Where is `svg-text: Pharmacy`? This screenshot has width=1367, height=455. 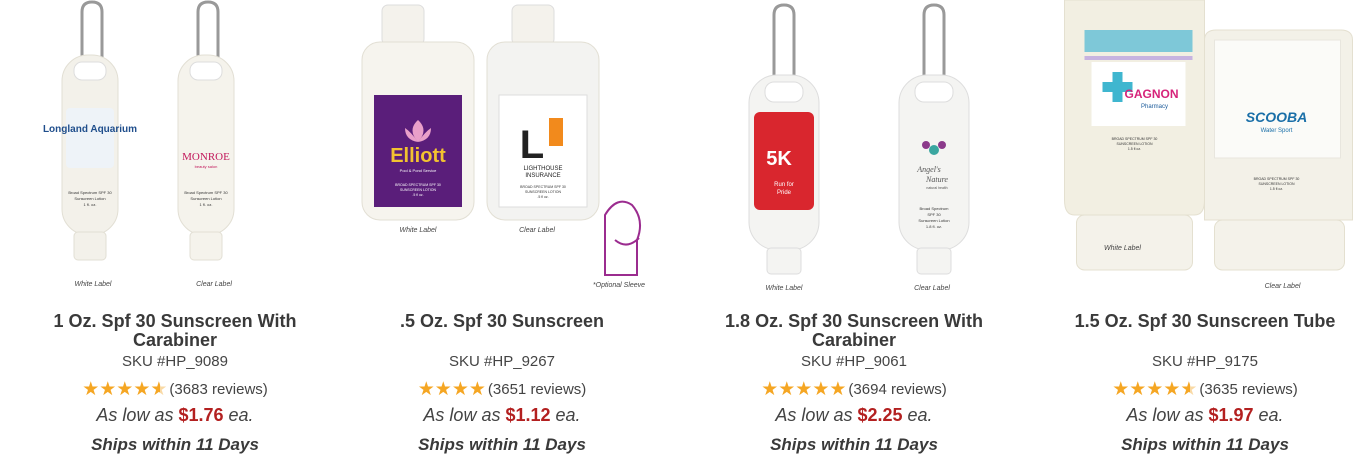
svg-text: Pharmacy is located at coordinates (1154, 107).